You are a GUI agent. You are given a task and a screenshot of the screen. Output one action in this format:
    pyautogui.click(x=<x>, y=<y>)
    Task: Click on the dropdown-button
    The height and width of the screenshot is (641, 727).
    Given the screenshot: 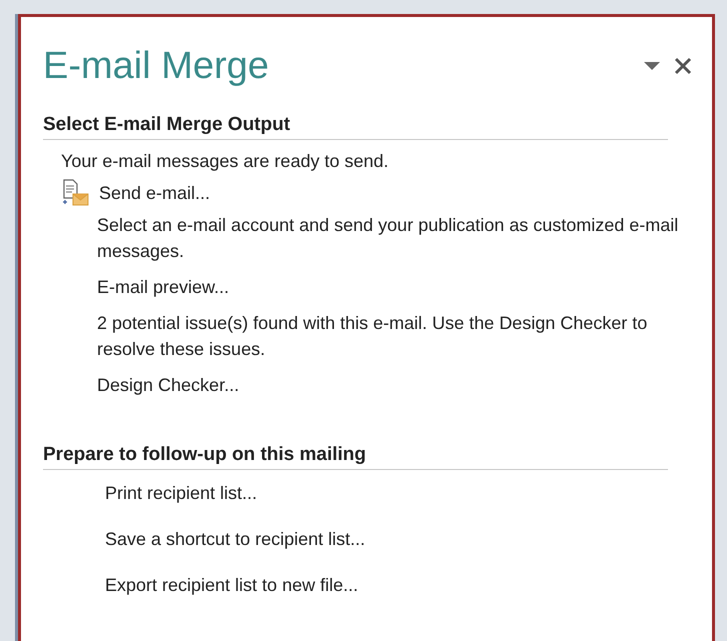 What is the action you would take?
    pyautogui.click(x=652, y=66)
    